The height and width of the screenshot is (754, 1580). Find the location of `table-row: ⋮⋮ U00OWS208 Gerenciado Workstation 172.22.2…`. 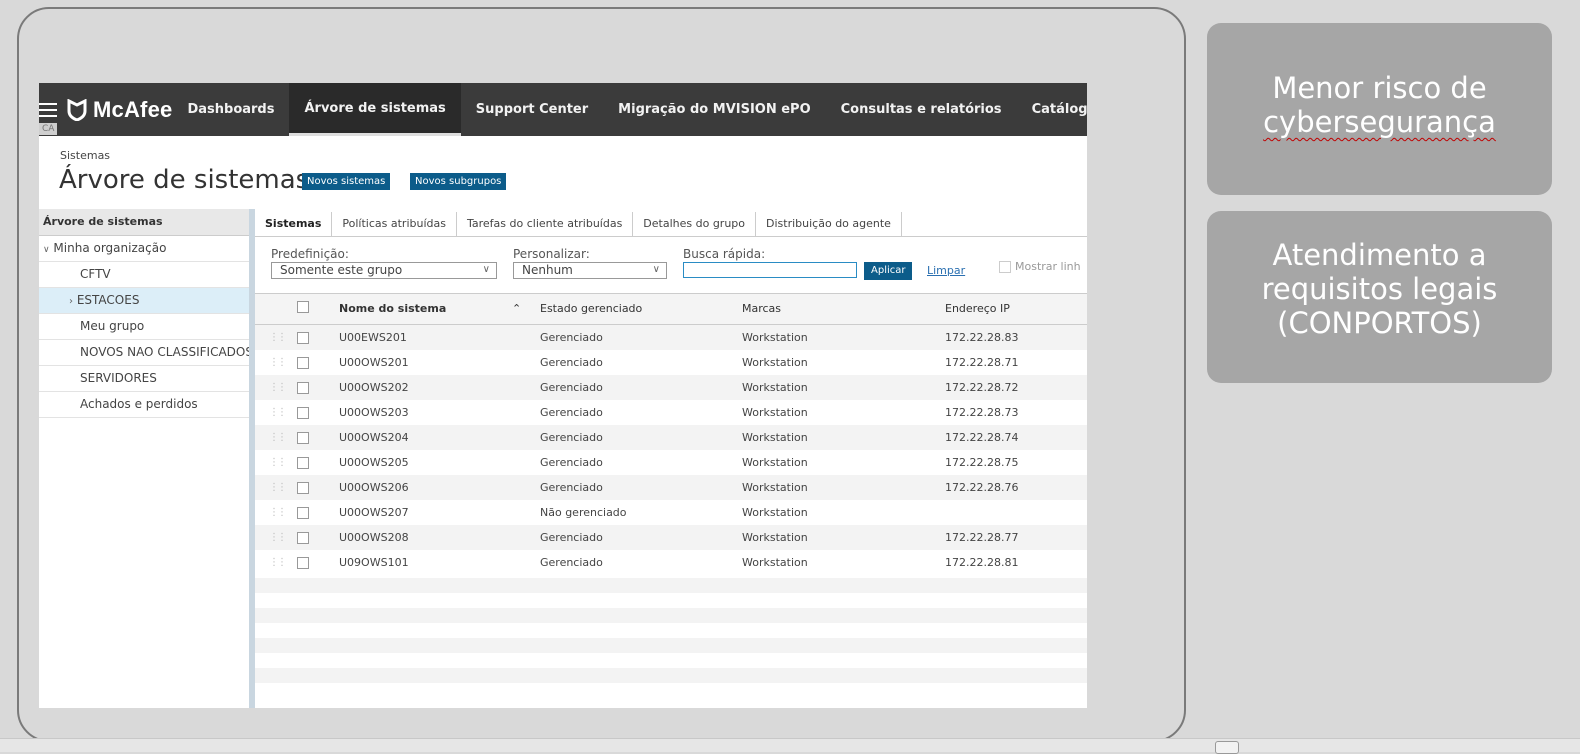

table-row: ⋮⋮ U00OWS208 Gerenciado Workstation 172.22.2… is located at coordinates (671, 537).